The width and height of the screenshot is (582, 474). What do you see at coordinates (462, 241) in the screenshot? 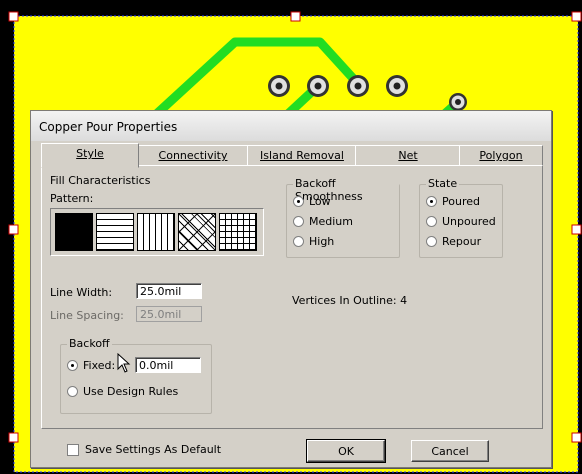
I see `state-option-label: Repour` at bounding box center [462, 241].